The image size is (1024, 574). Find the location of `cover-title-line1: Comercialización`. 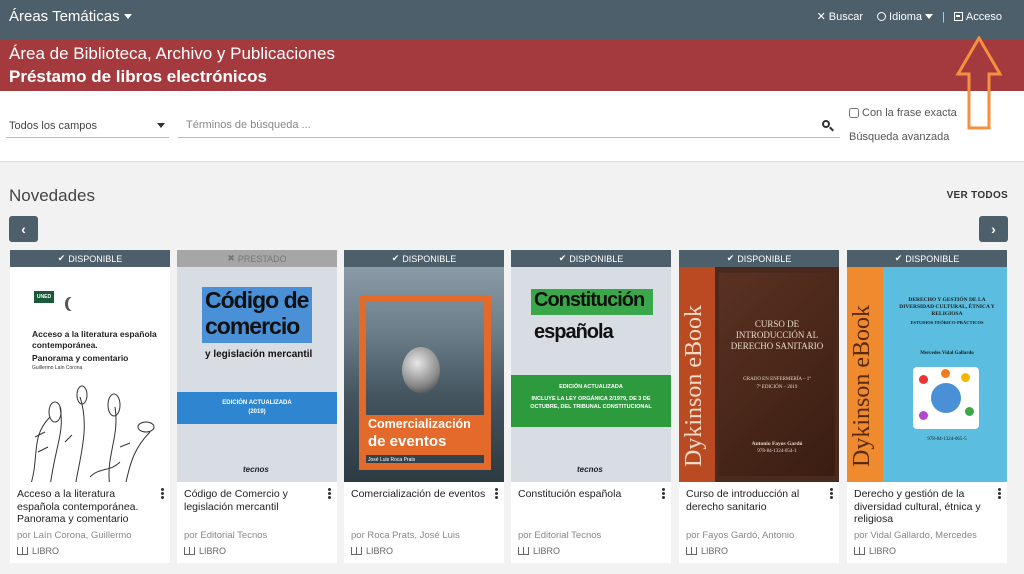

cover-title-line1: Comercialización is located at coordinates (419, 424).